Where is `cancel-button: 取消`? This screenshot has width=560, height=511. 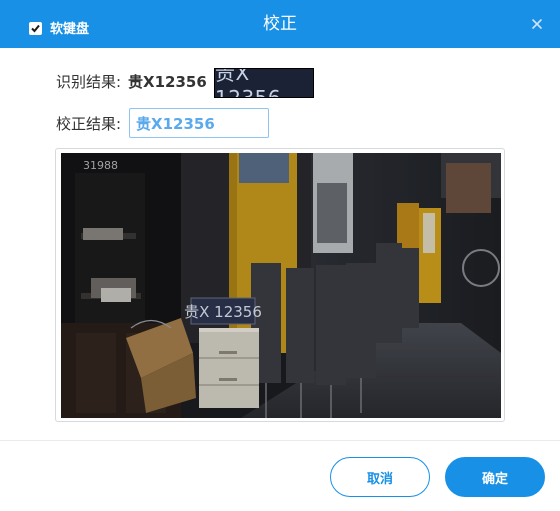
cancel-button: 取消 is located at coordinates (380, 477).